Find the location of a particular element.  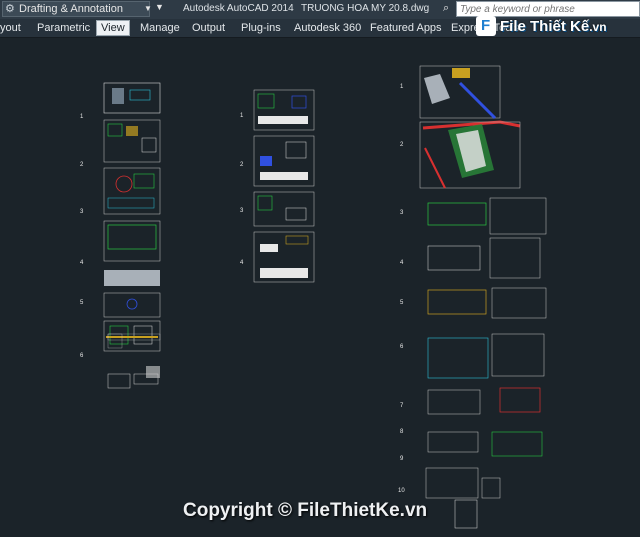

tab-plug-ins: Plug-ins is located at coordinates (261, 28).